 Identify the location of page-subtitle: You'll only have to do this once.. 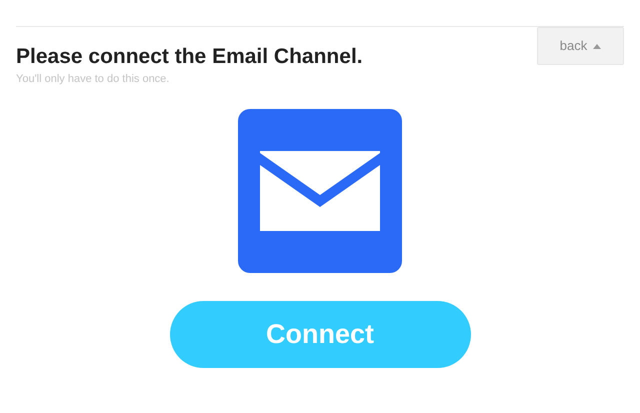
(93, 79).